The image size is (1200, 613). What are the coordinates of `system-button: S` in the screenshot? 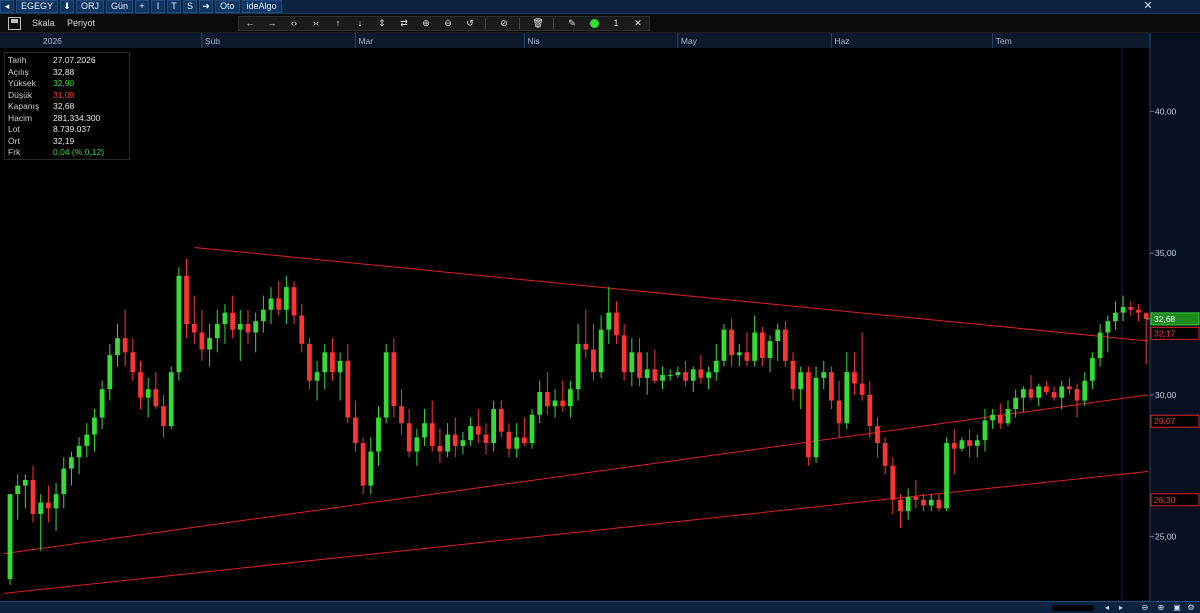 It's located at (190, 6).